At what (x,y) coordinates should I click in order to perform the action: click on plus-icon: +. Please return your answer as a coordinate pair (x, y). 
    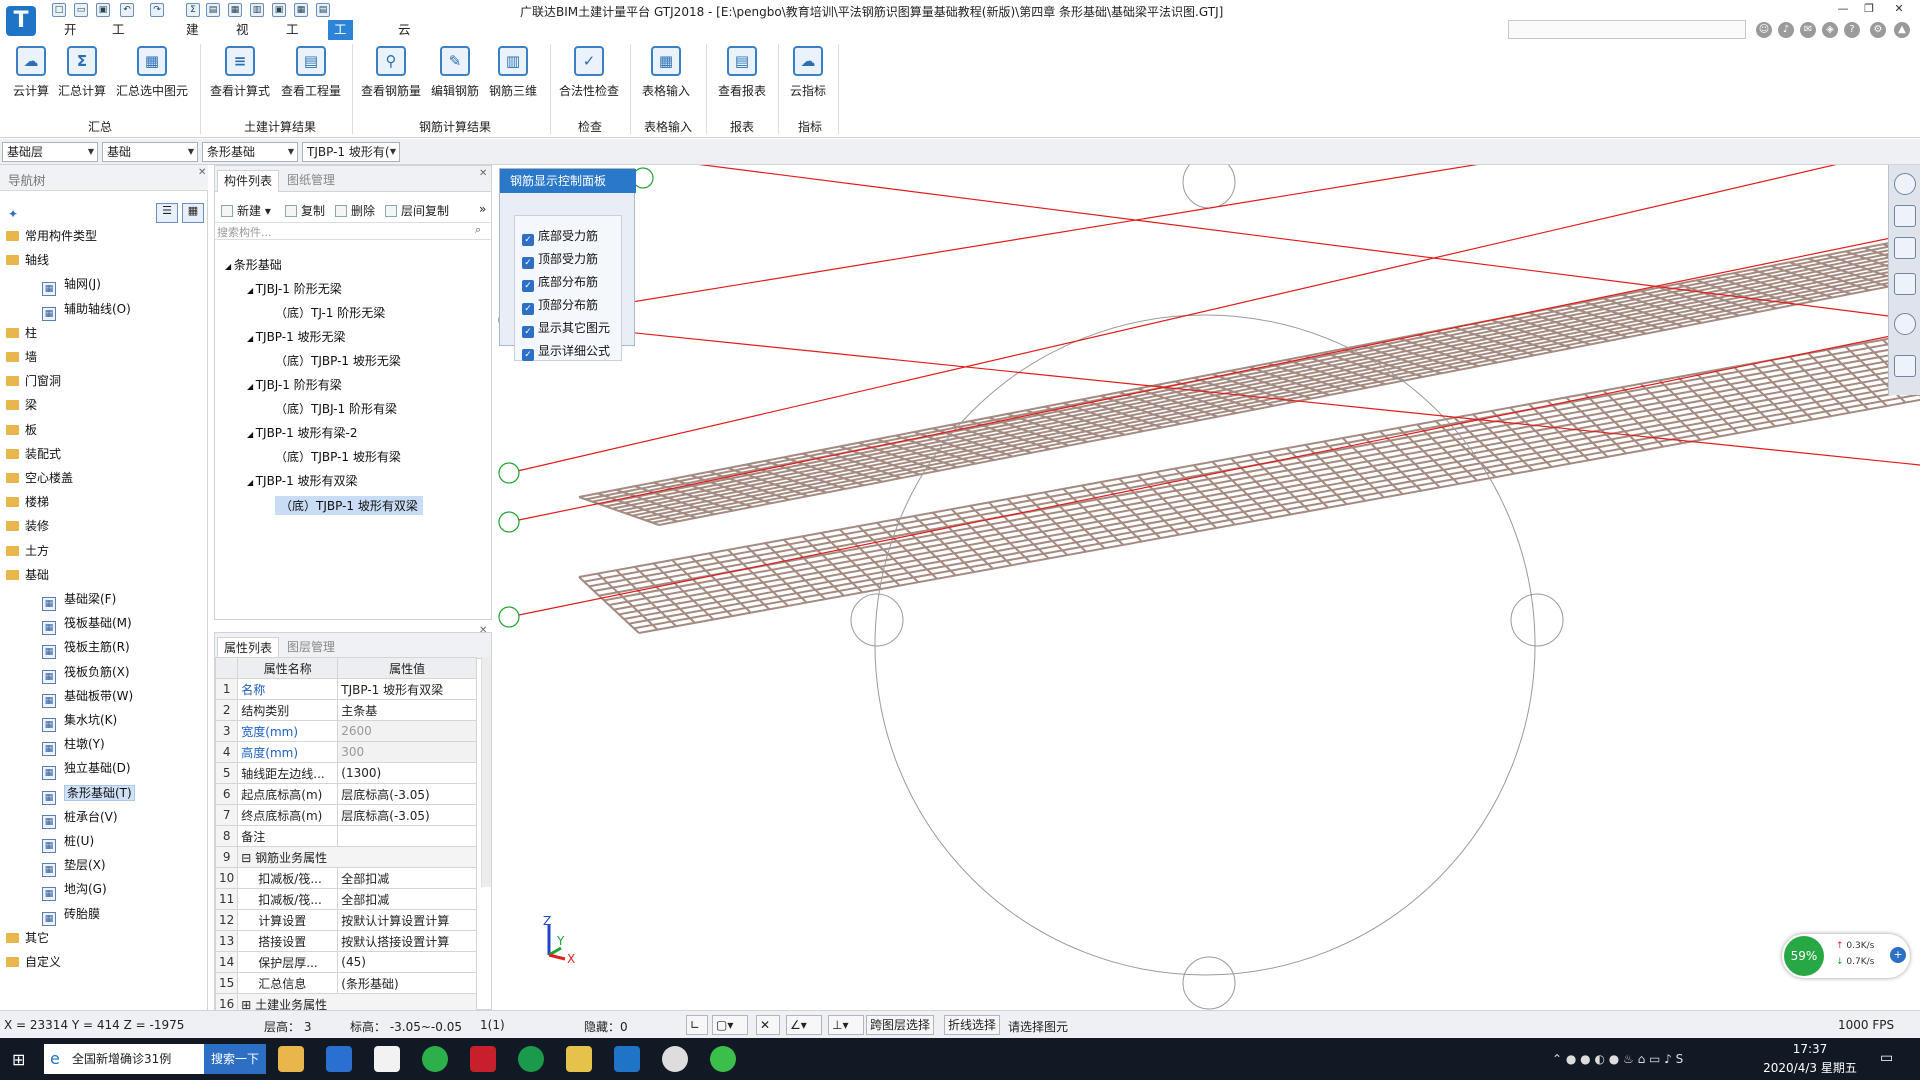
    Looking at the image, I should click on (1898, 955).